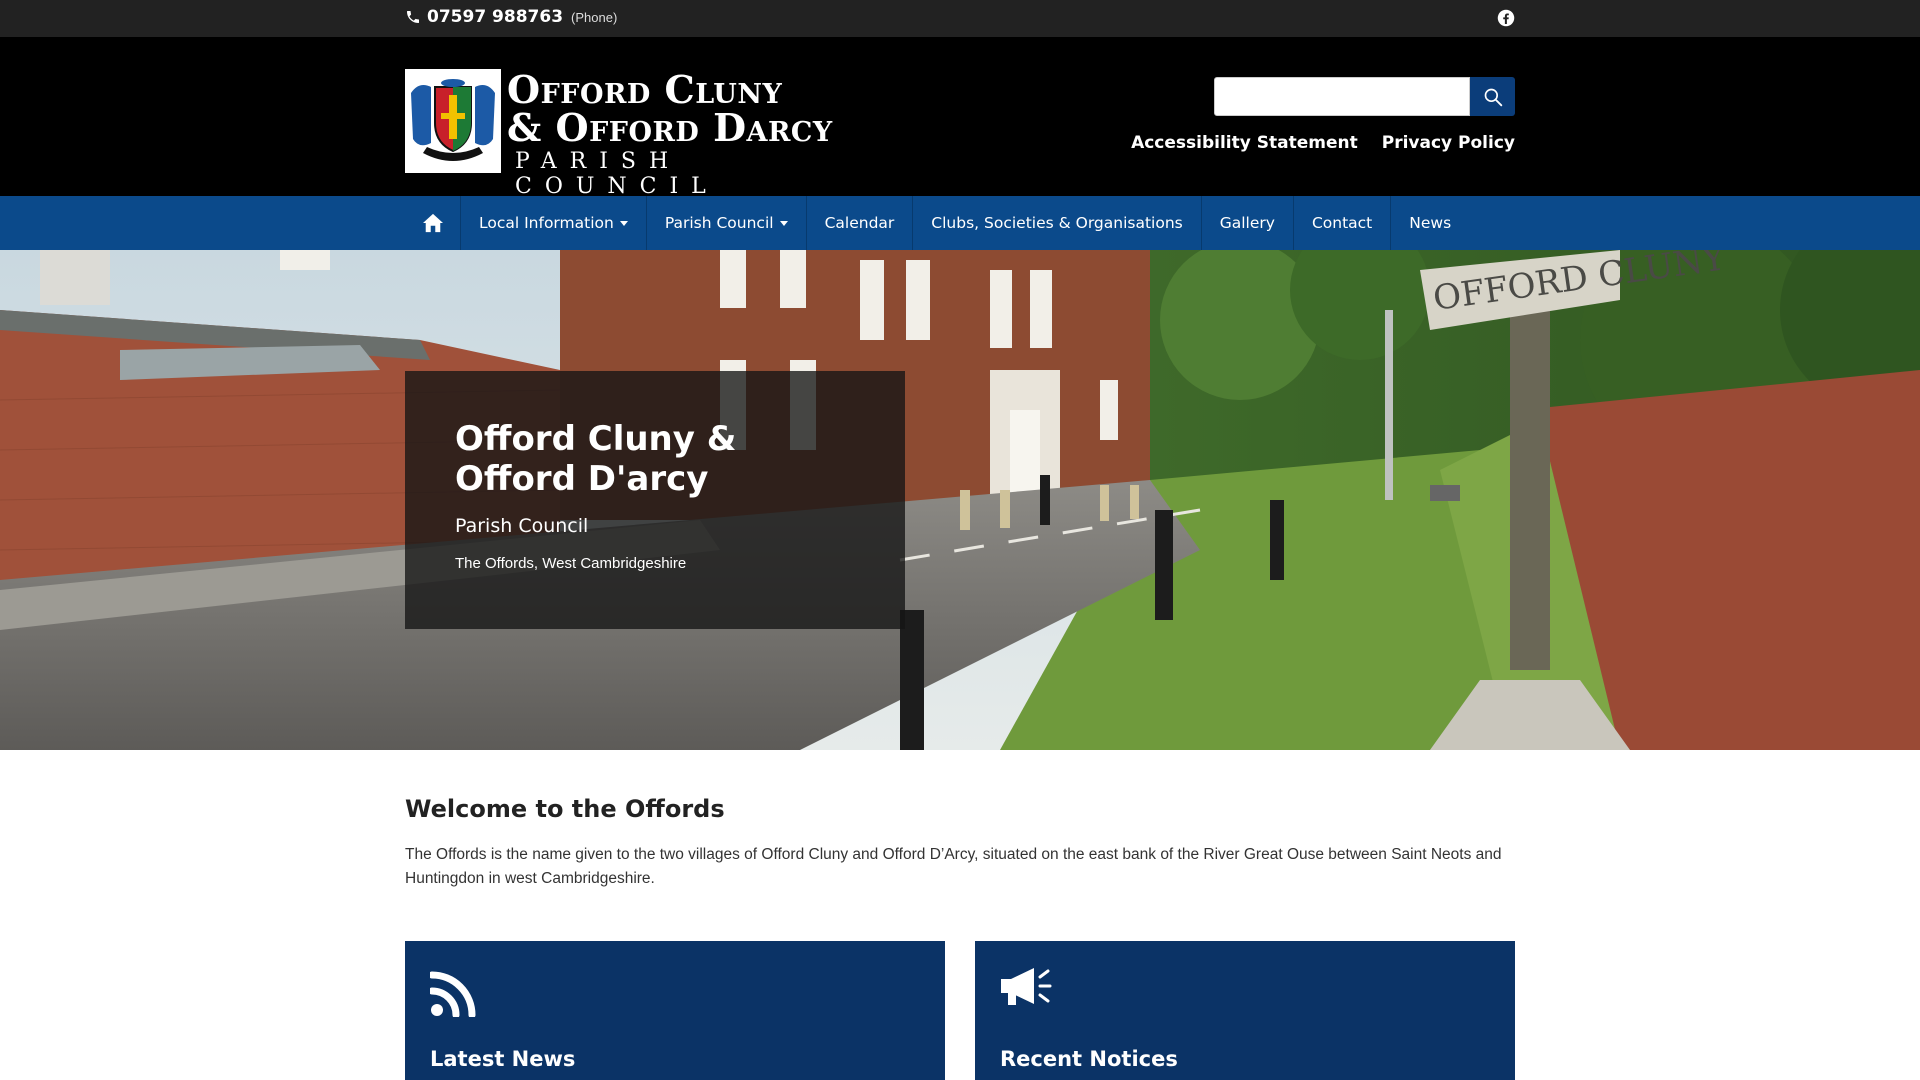 This screenshot has height=1080, width=1920. What do you see at coordinates (1026, 986) in the screenshot?
I see `megaphone-icon` at bounding box center [1026, 986].